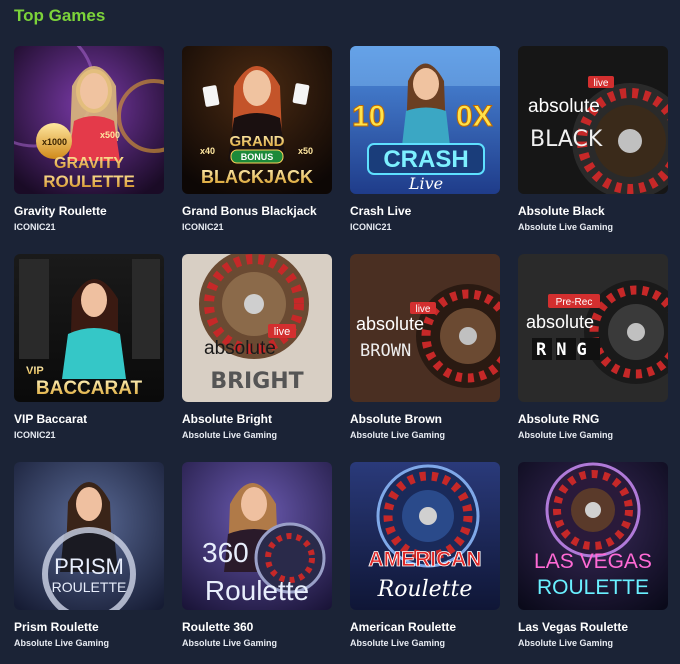  What do you see at coordinates (593, 419) in the screenshot?
I see `game-name: Absolute RNG` at bounding box center [593, 419].